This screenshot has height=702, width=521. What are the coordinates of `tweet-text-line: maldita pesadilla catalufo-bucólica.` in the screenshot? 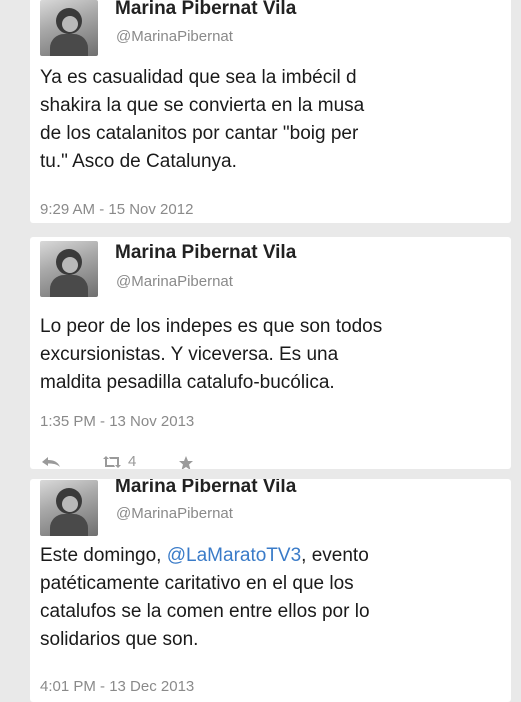 It's located at (187, 382).